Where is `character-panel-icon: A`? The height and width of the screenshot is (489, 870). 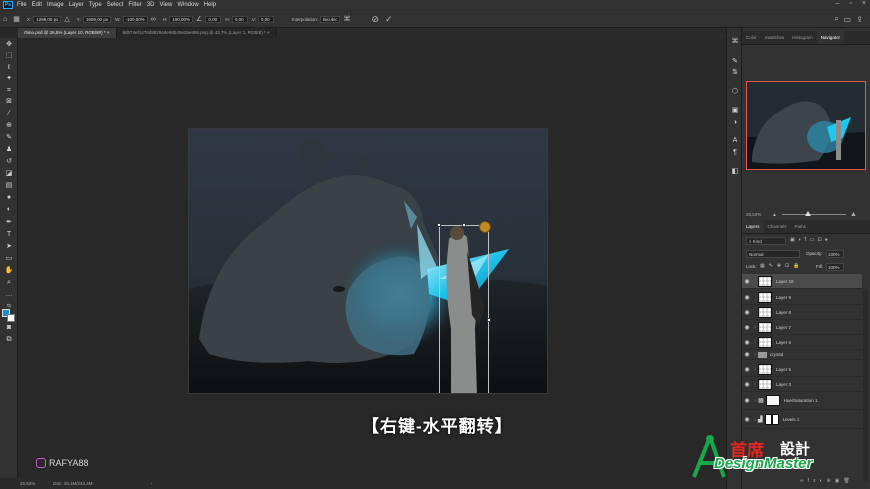 character-panel-icon: A is located at coordinates (735, 141).